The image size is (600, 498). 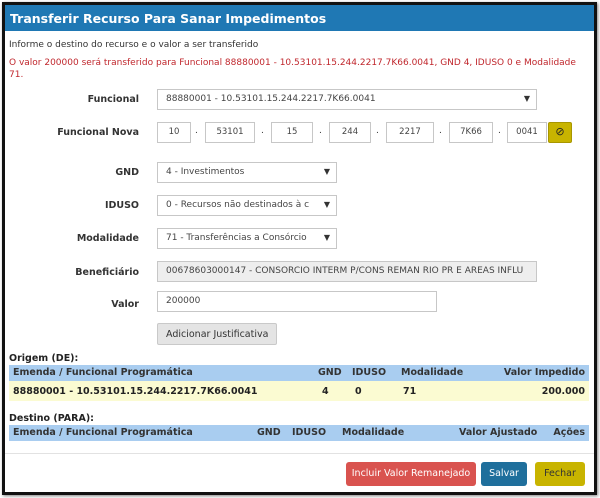 I want to click on fechar-button: Fechar, so click(x=560, y=474).